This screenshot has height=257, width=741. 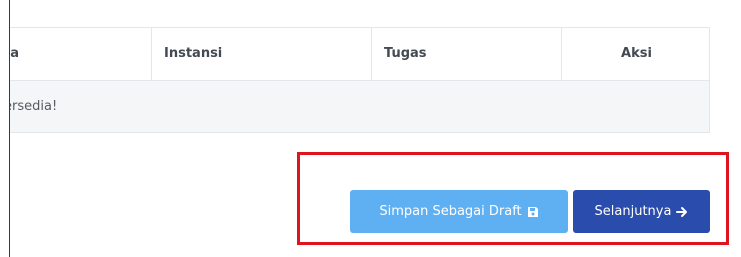 I want to click on next-button: Selanjutnya, so click(x=641, y=211).